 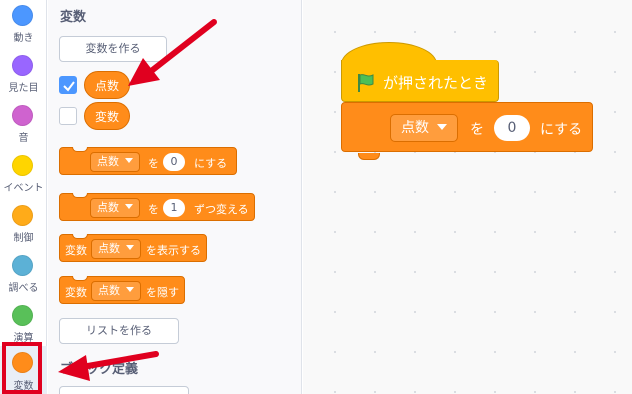 What do you see at coordinates (22, 265) in the screenshot?
I see `sensing-dot-icon` at bounding box center [22, 265].